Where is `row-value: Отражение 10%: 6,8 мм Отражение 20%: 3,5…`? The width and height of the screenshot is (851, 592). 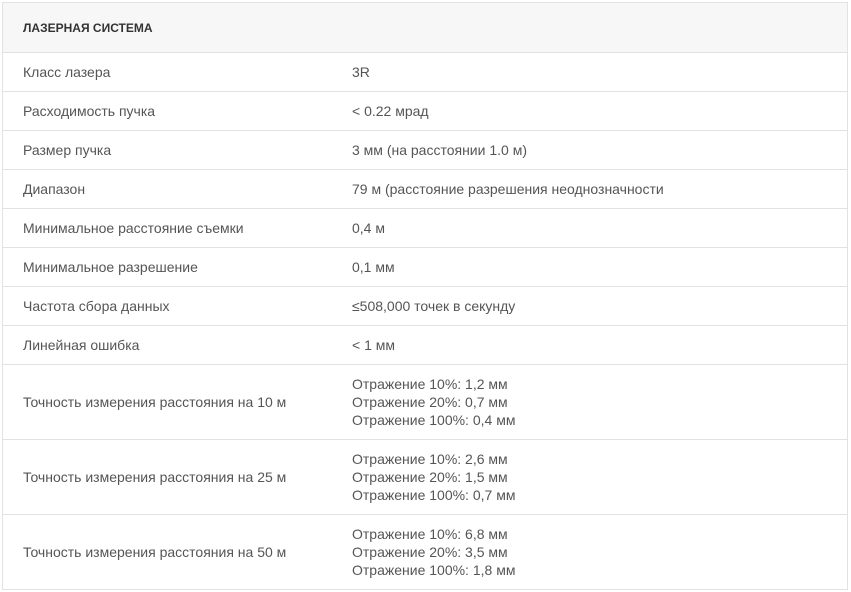 row-value: Отражение 10%: 6,8 мм Отражение 20%: 3,5… is located at coordinates (599, 552).